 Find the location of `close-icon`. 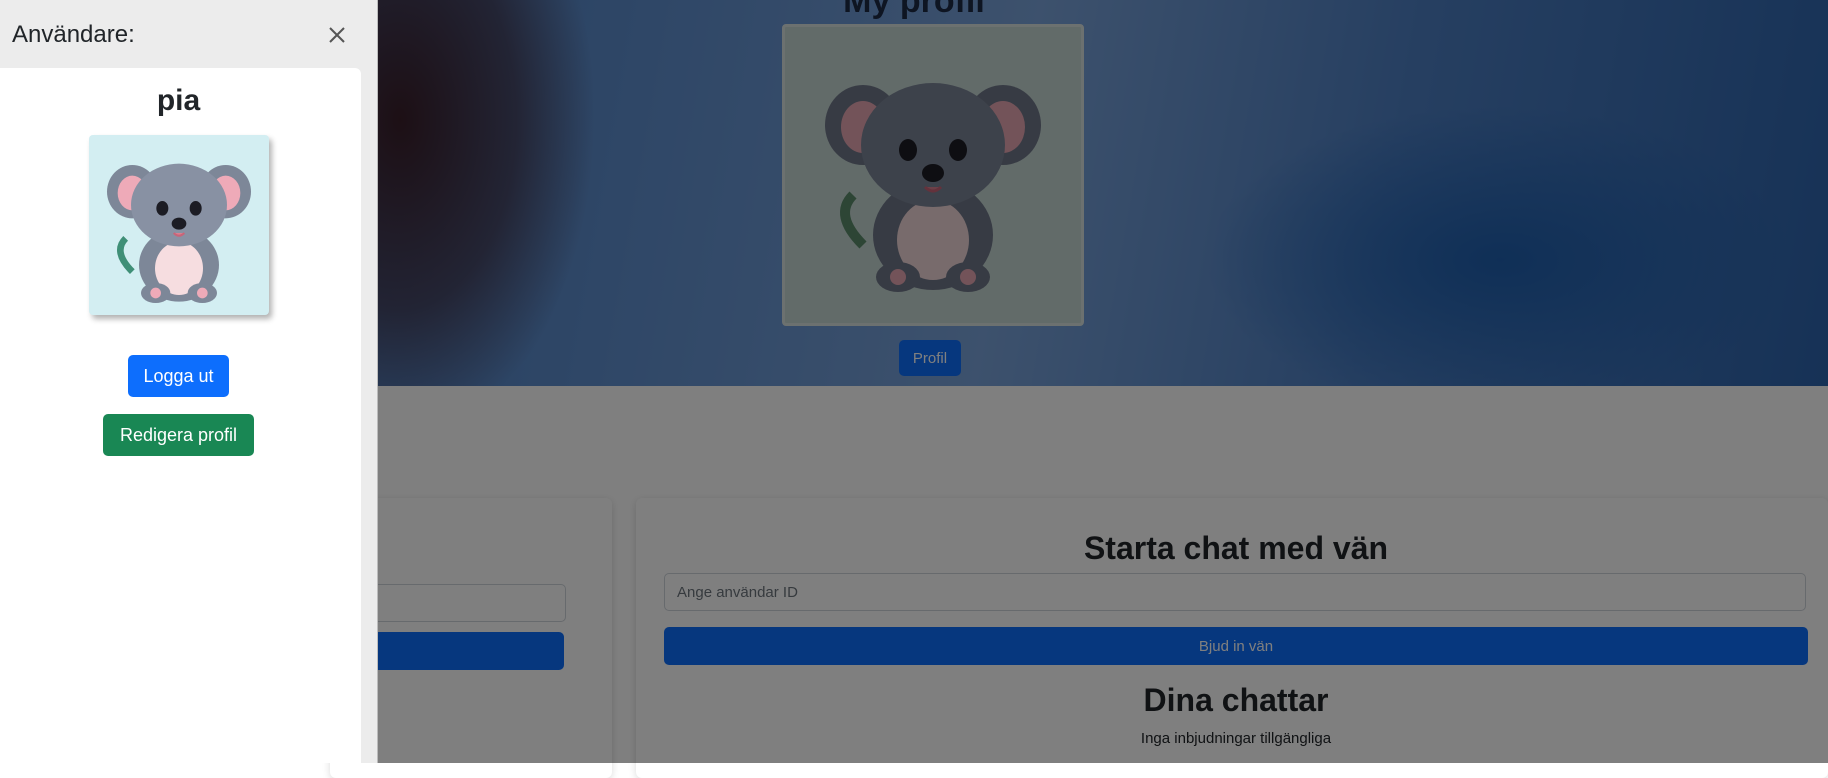

close-icon is located at coordinates (337, 35).